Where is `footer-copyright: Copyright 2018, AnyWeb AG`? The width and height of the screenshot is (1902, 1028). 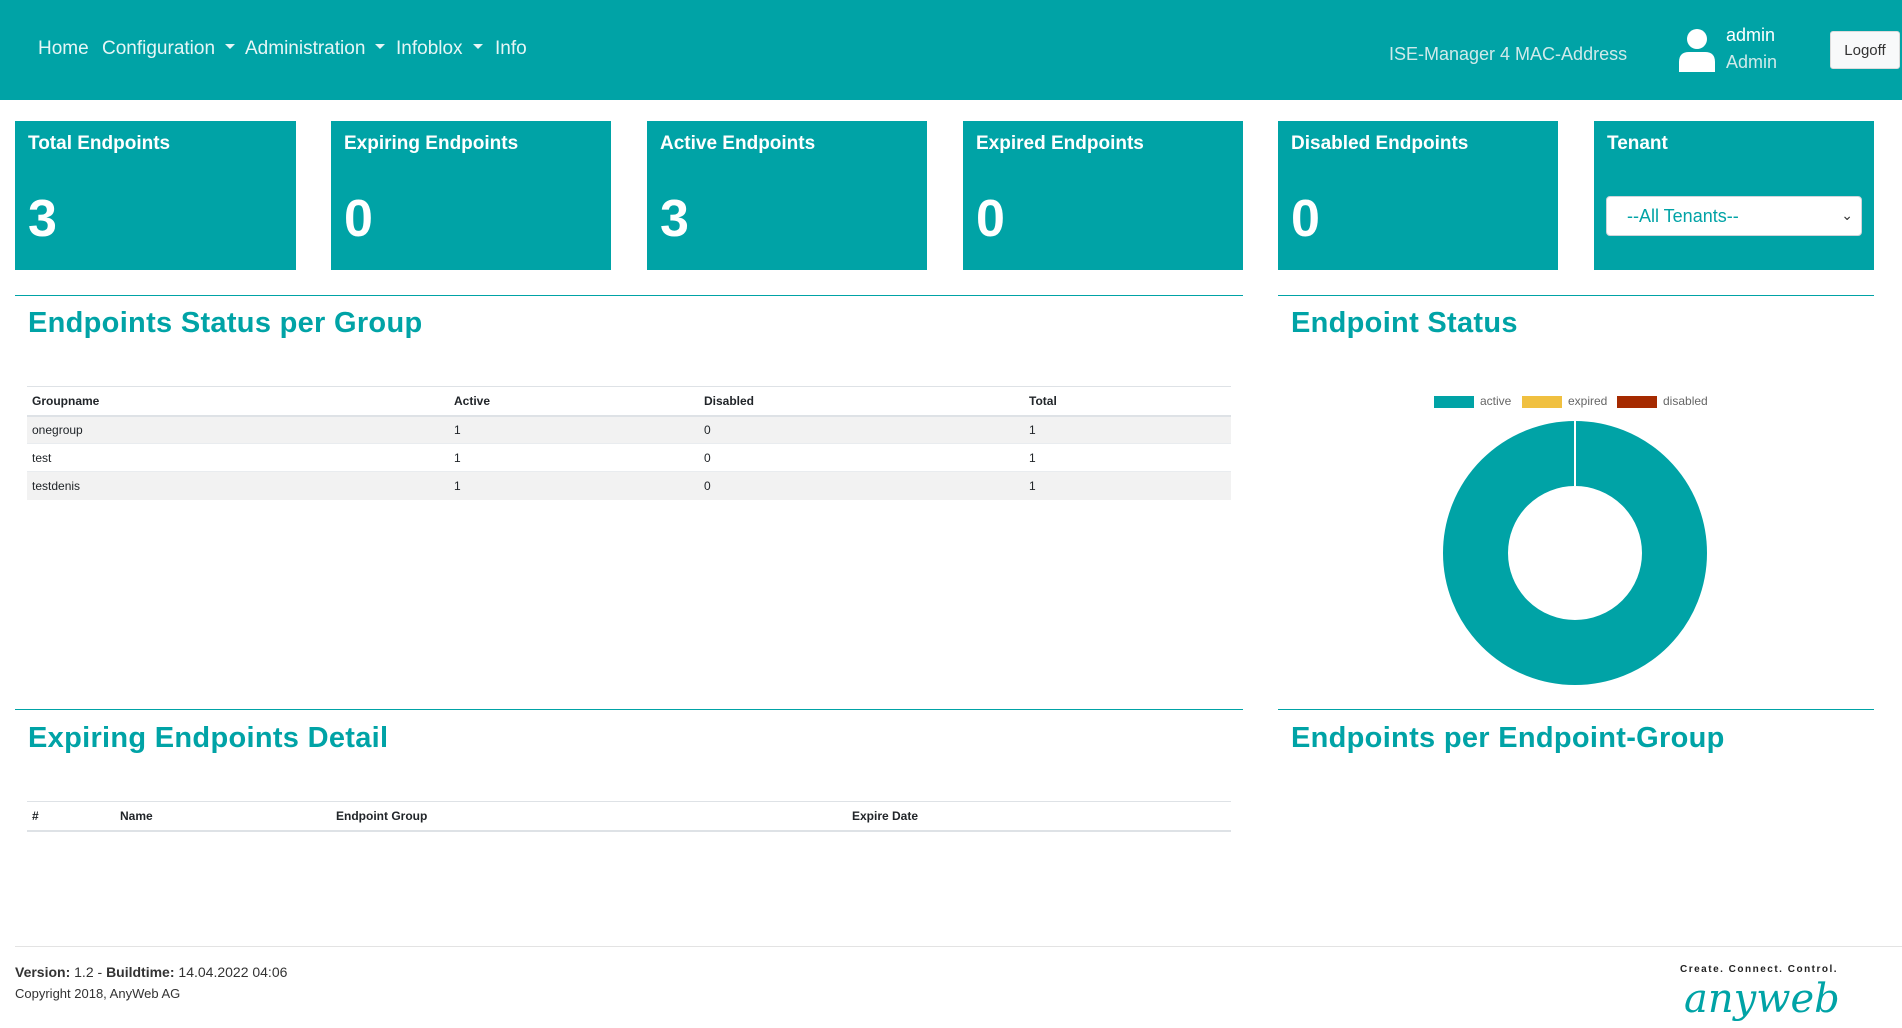 footer-copyright: Copyright 2018, AnyWeb AG is located at coordinates (98, 993).